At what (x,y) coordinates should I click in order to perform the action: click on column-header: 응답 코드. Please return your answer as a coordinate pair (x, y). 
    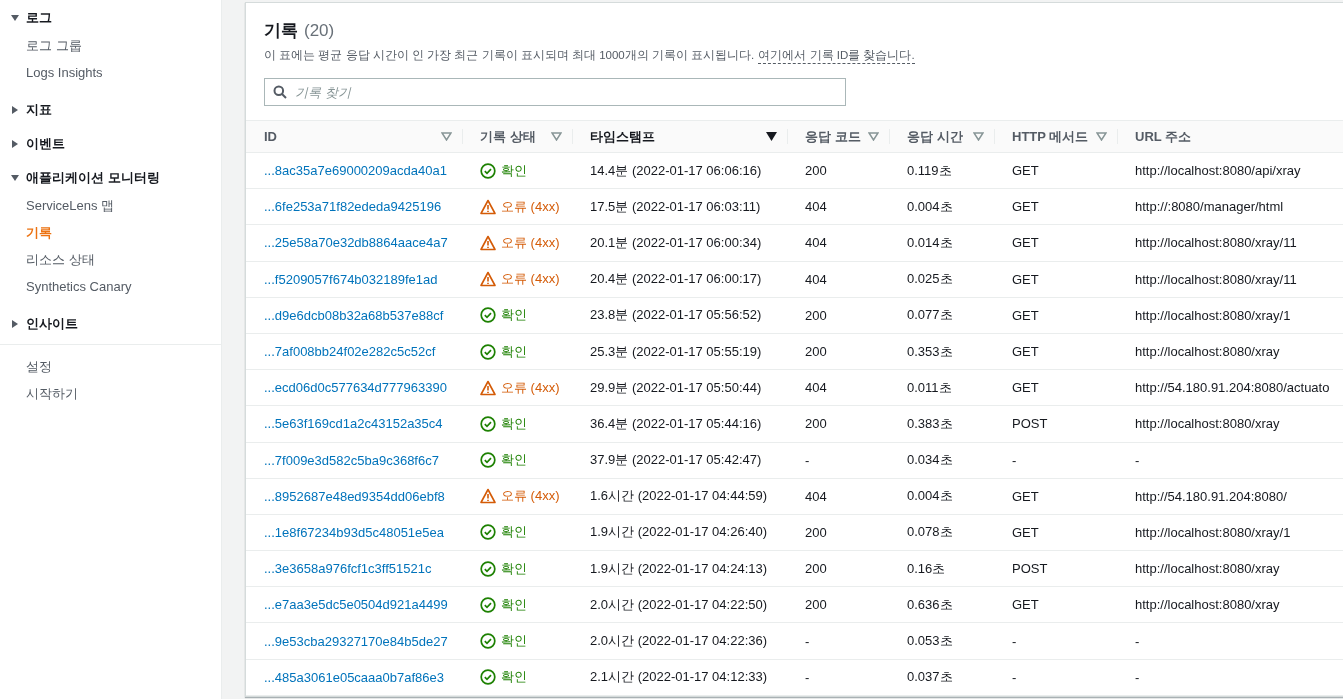
    Looking at the image, I should click on (838, 136).